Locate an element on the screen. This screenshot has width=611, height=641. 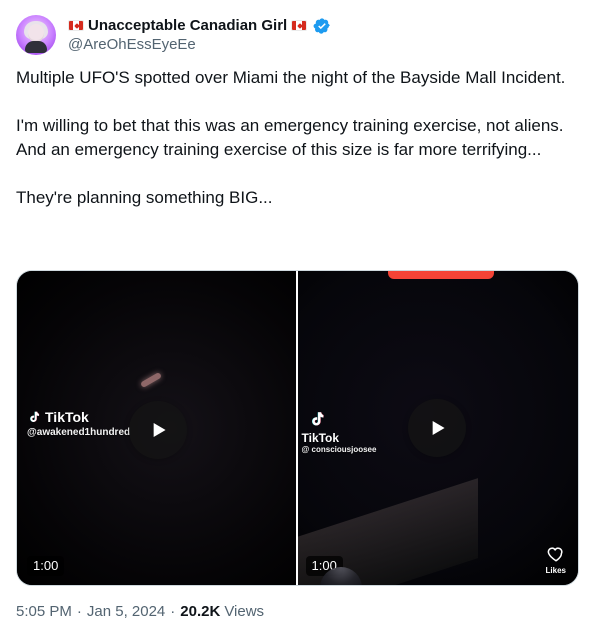
avatar-shoulders is located at coordinates (36, 47).